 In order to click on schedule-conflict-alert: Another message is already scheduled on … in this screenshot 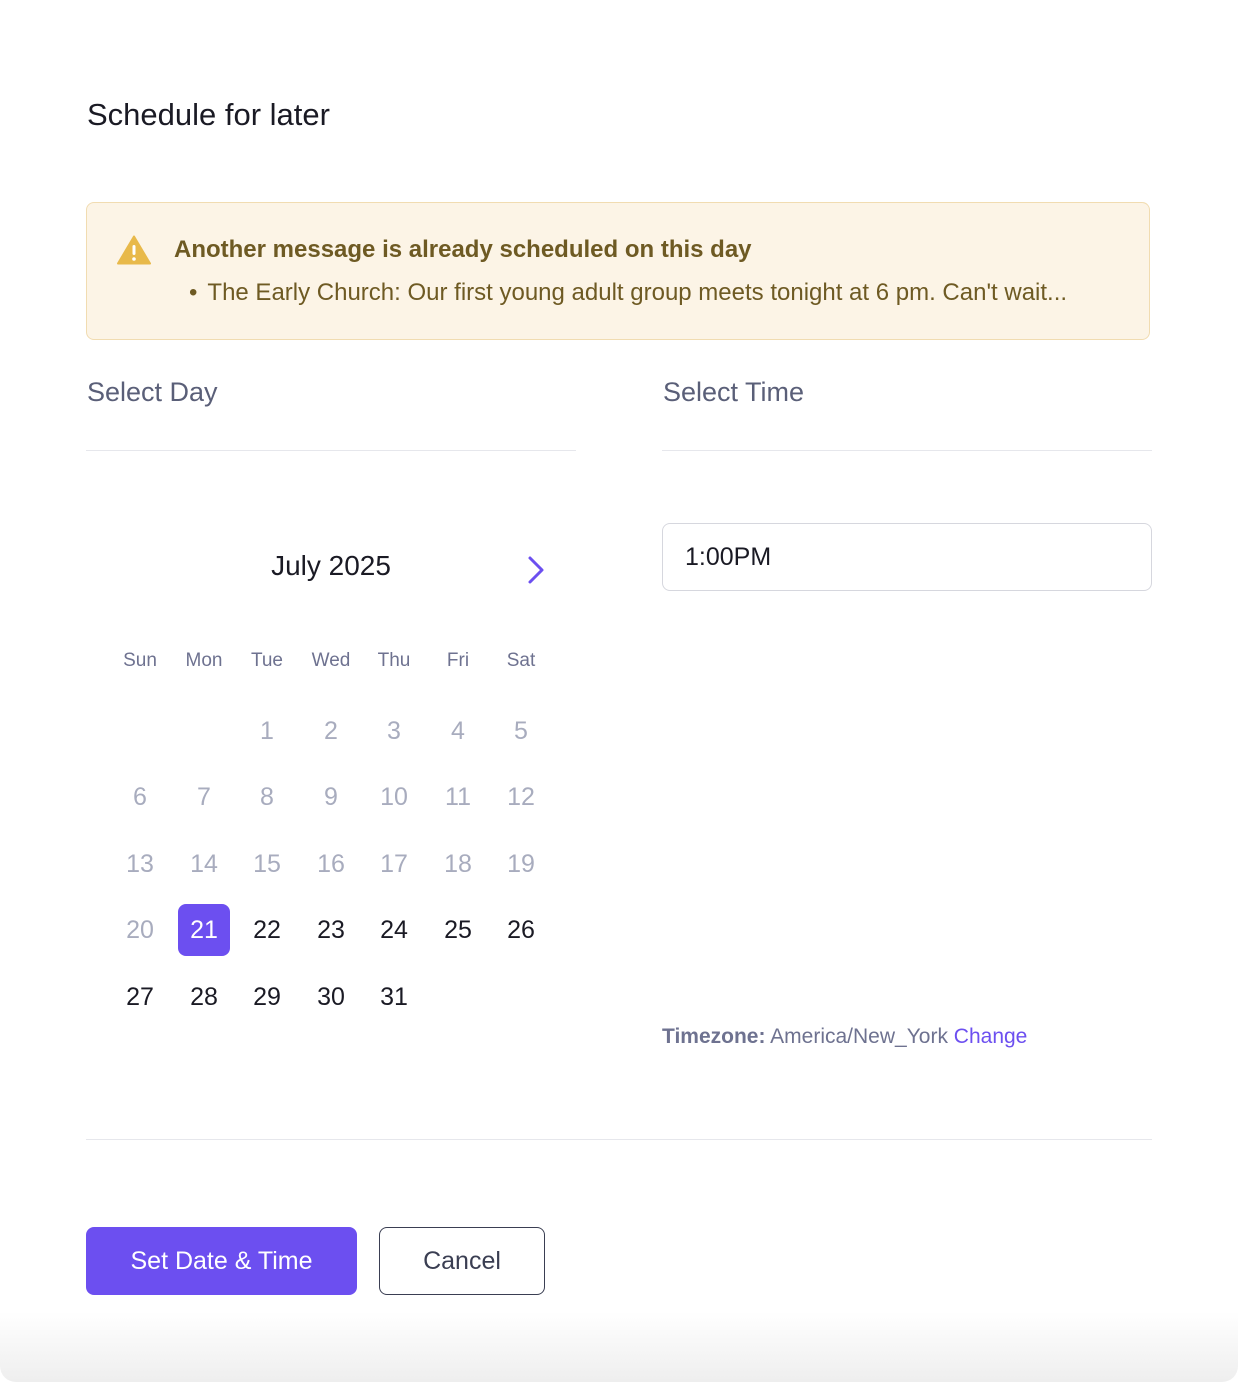, I will do `click(618, 271)`.